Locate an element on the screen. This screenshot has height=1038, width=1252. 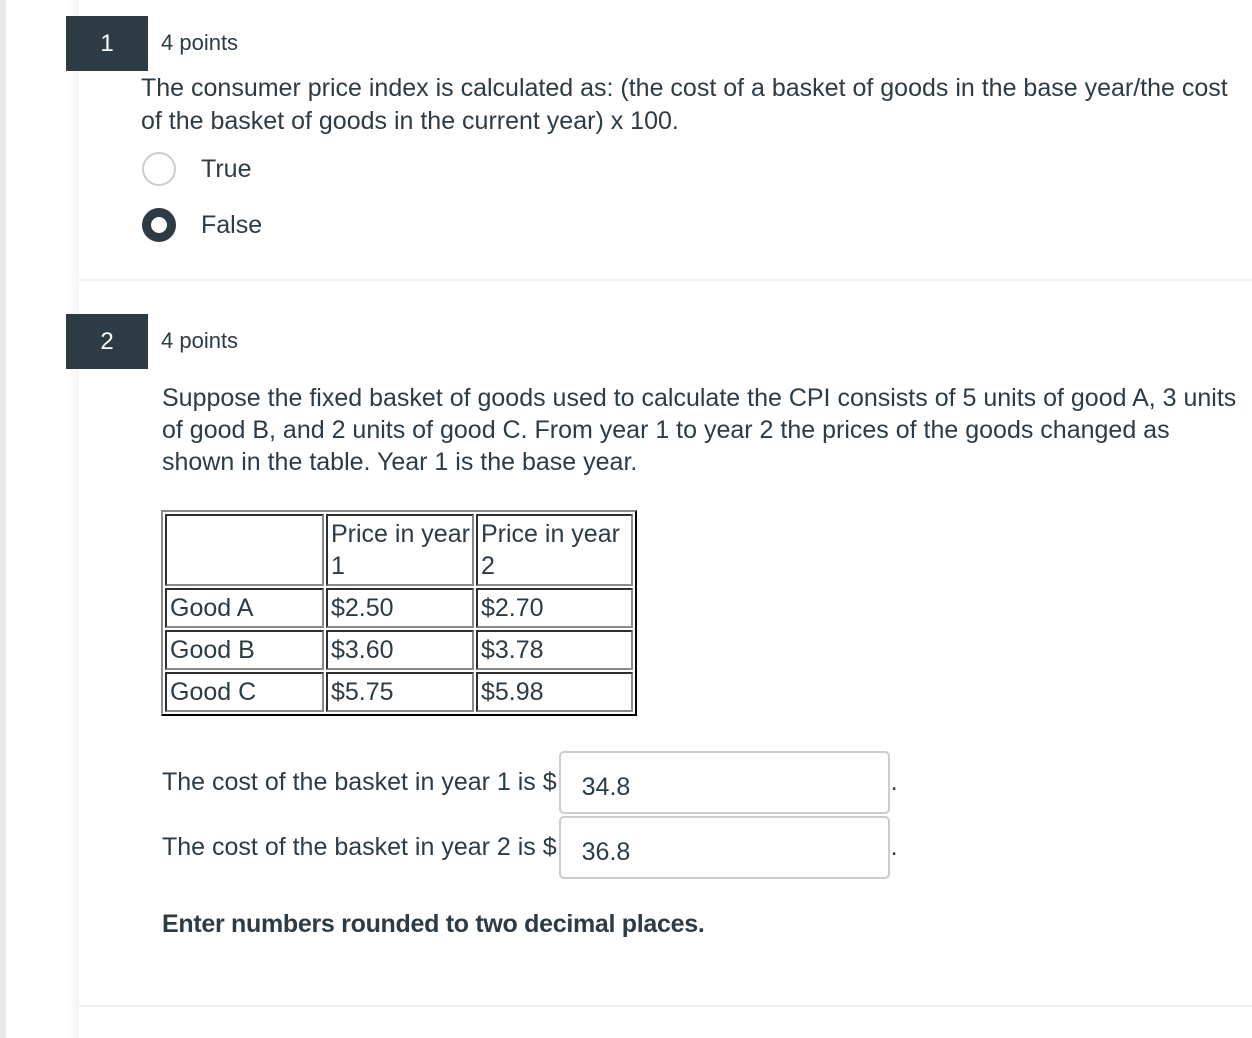
table-cell: $5.98 is located at coordinates (554, 692).